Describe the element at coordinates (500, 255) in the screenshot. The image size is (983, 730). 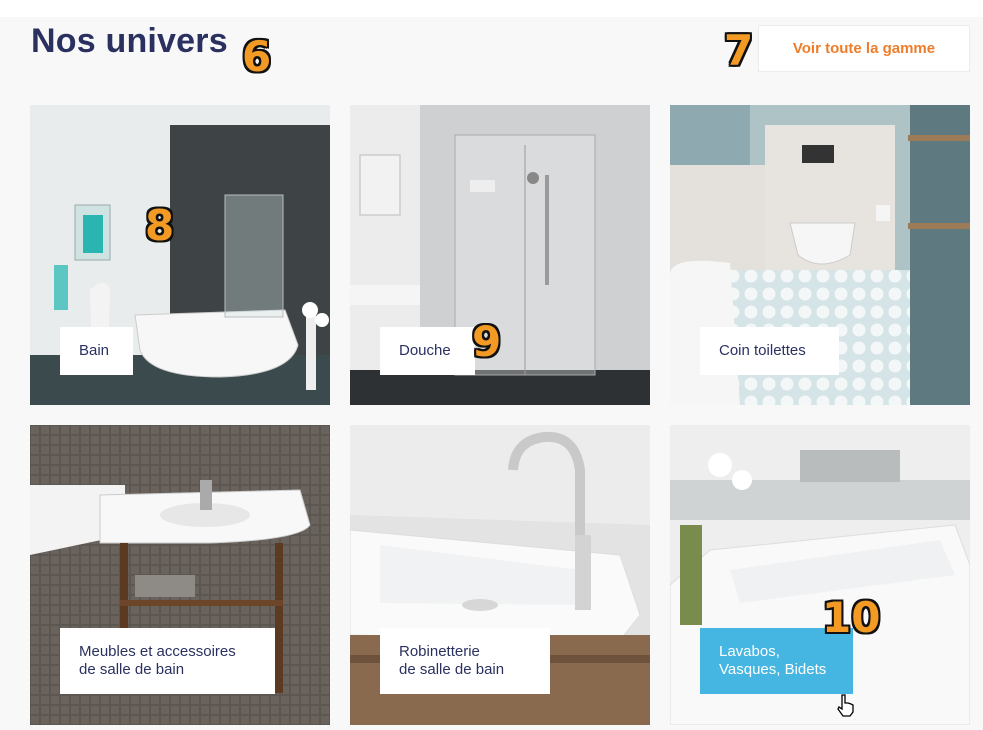
I see `tile-douche: Douche 9` at that location.